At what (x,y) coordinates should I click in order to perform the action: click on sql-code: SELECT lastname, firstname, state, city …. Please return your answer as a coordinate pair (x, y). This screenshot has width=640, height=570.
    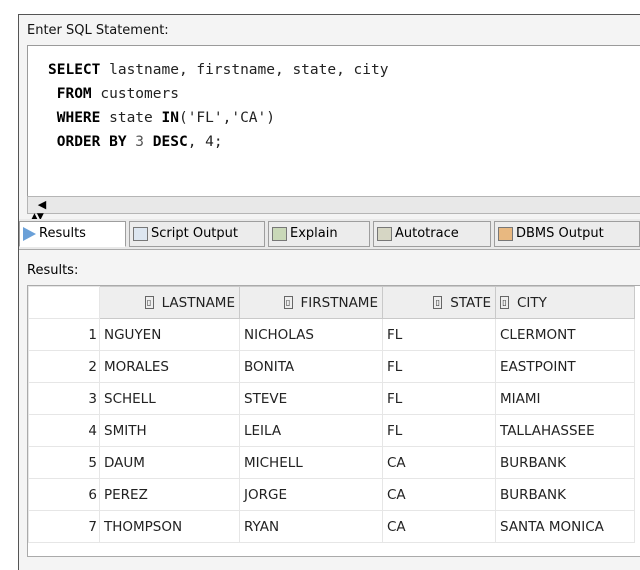
    Looking at the image, I should click on (218, 106).